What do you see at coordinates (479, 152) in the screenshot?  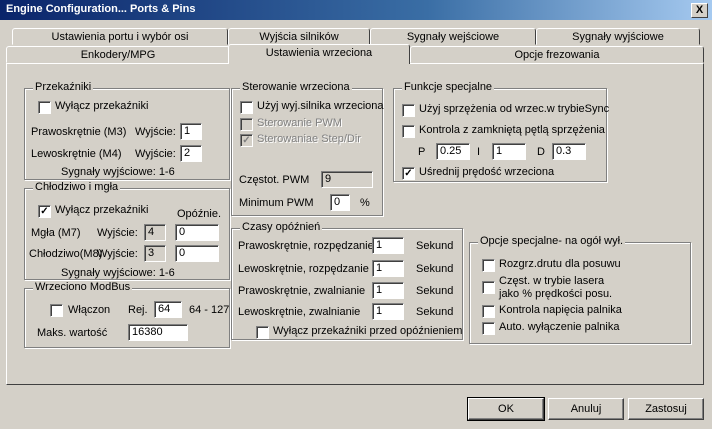 I see `i-label: I` at bounding box center [479, 152].